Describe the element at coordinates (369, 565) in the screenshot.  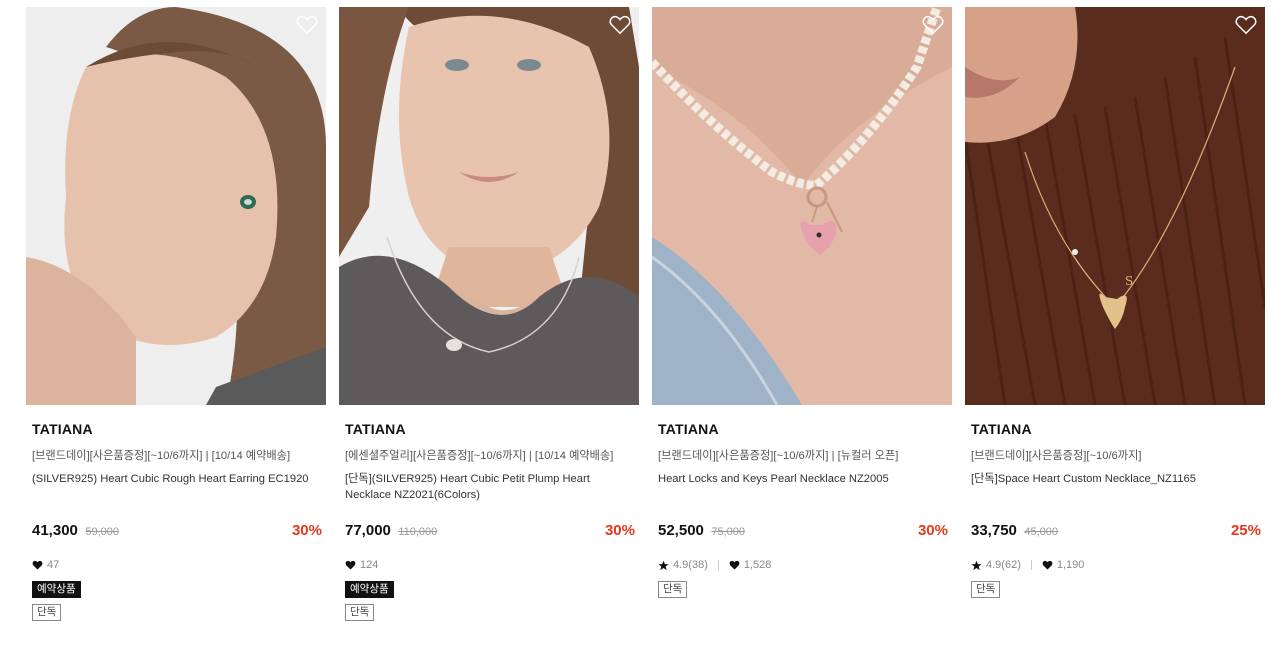
I see `like-count: 124` at that location.